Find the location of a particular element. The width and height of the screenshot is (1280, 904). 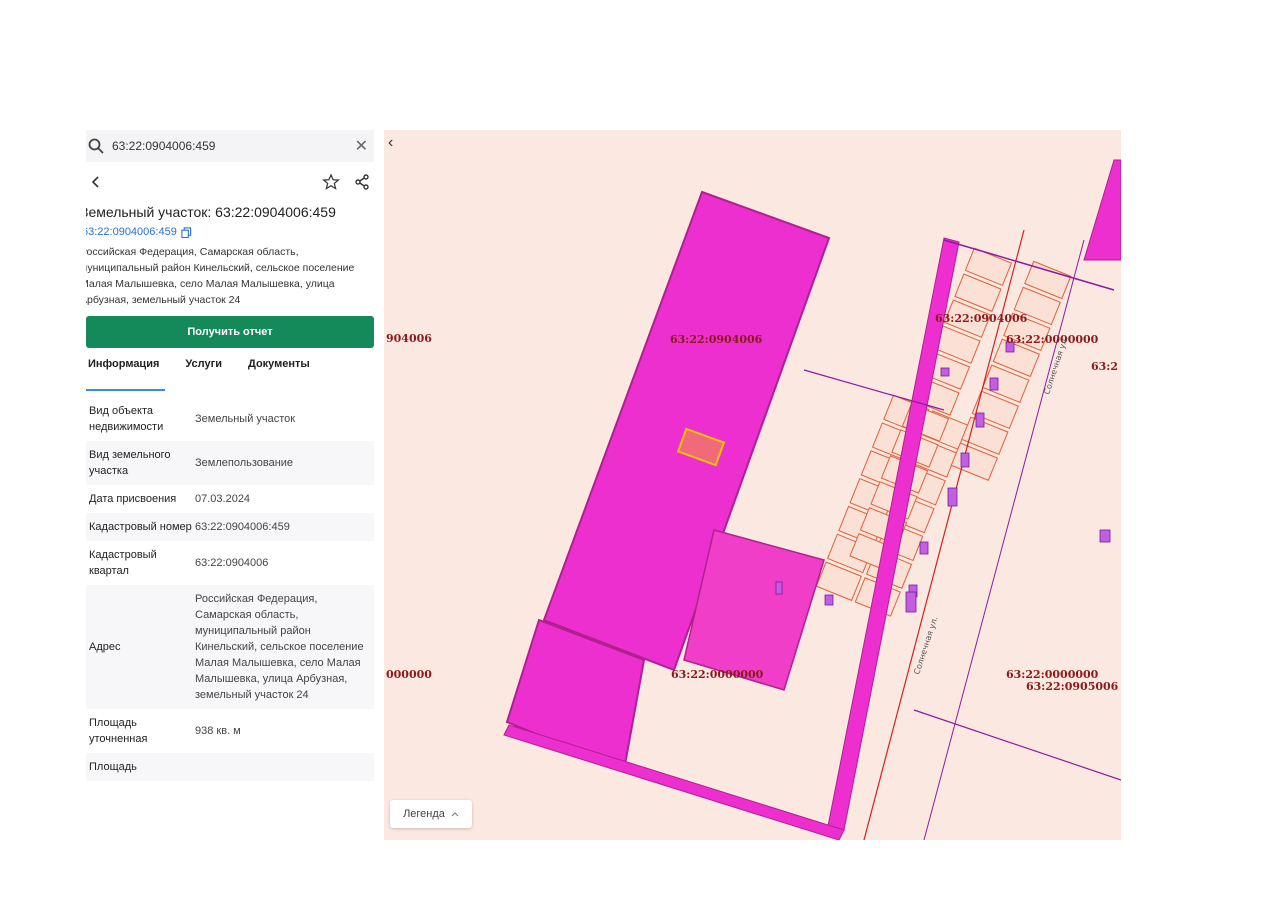

star-icon is located at coordinates (331, 182).